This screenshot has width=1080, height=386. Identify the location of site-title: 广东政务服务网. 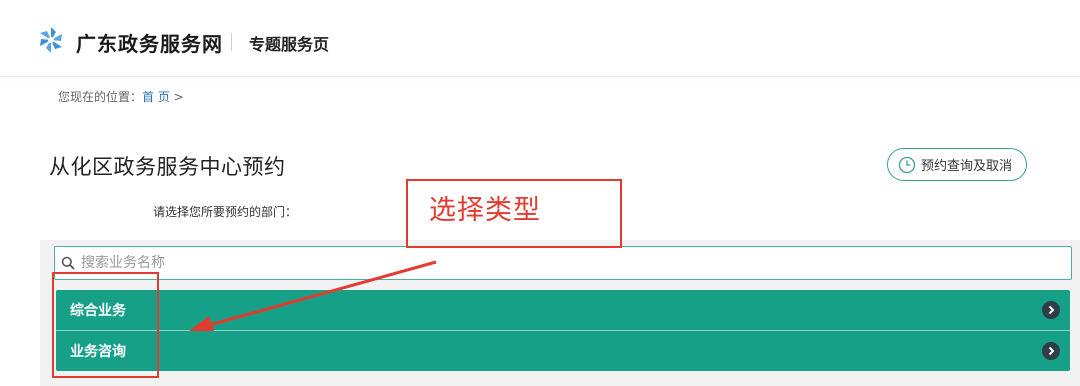
(149, 42).